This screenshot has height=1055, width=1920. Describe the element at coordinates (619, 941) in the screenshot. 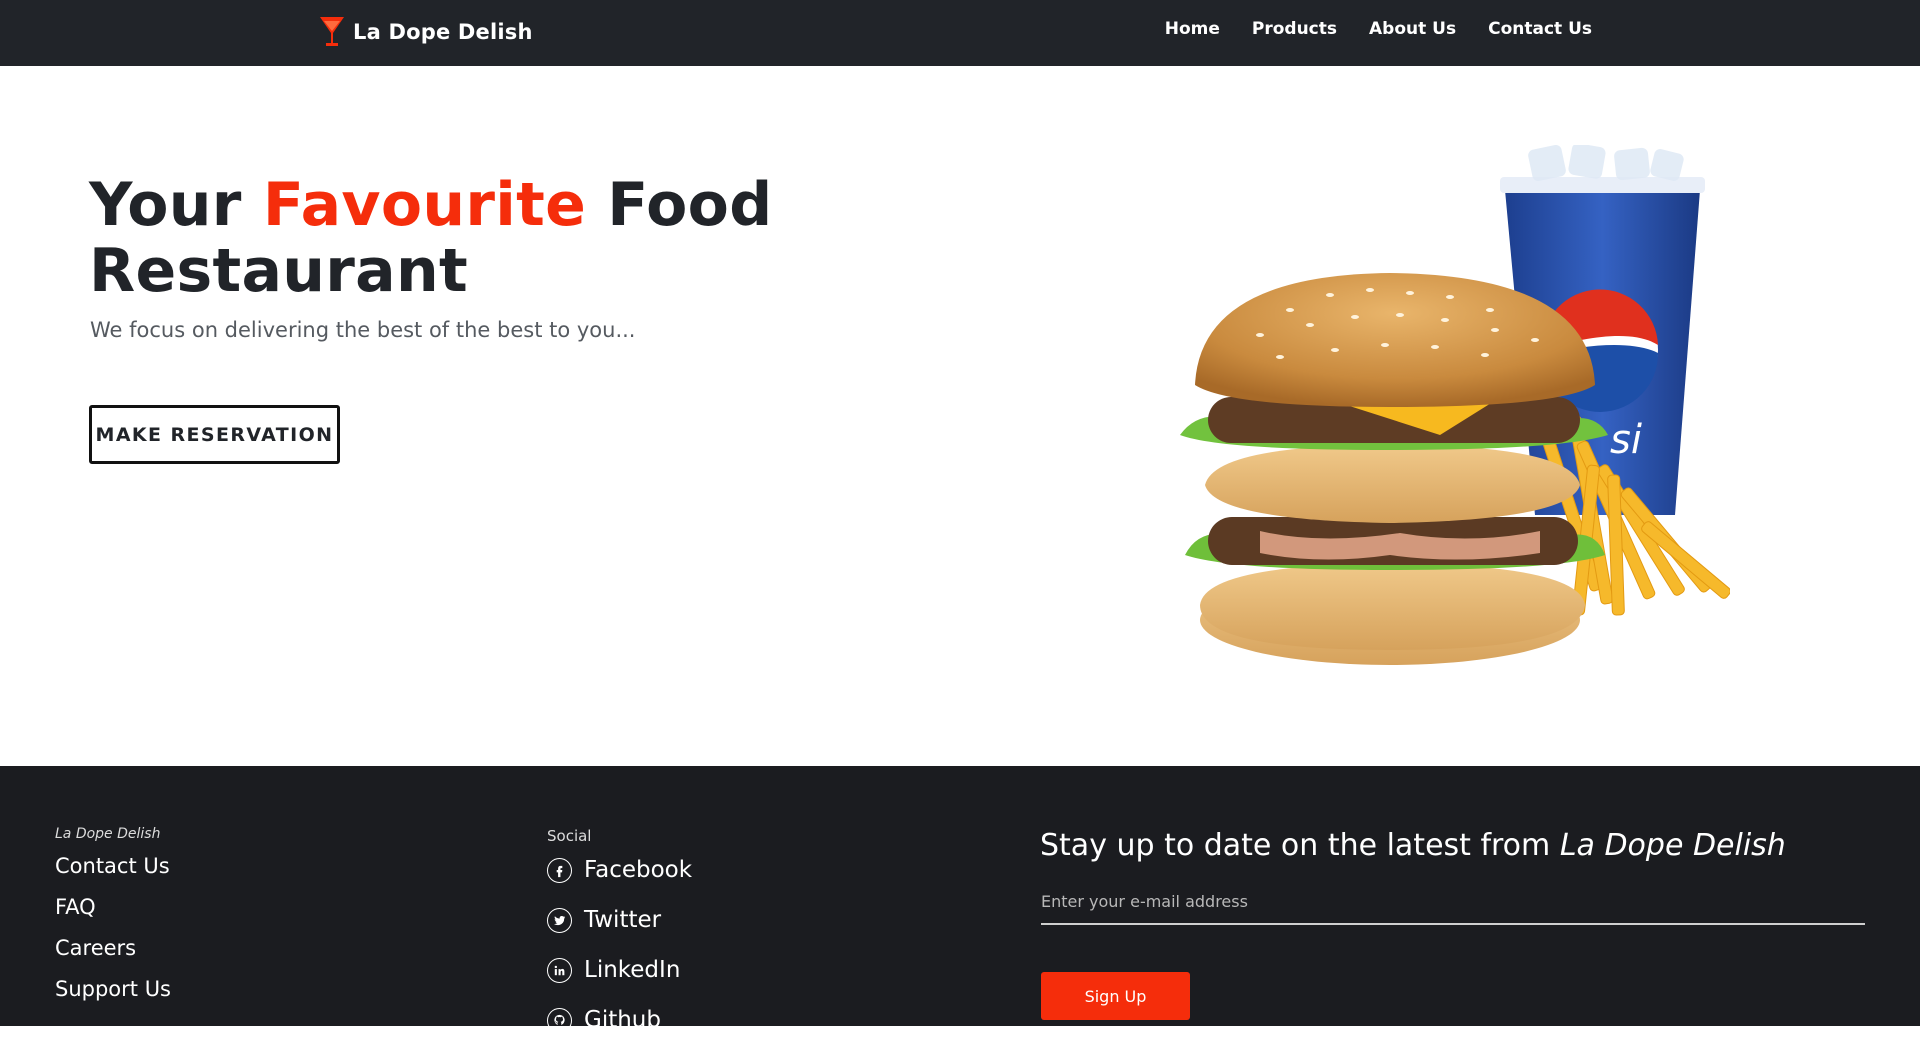

I see `footer-social-column: Social Facebook Twitter LinkedIn Github` at that location.